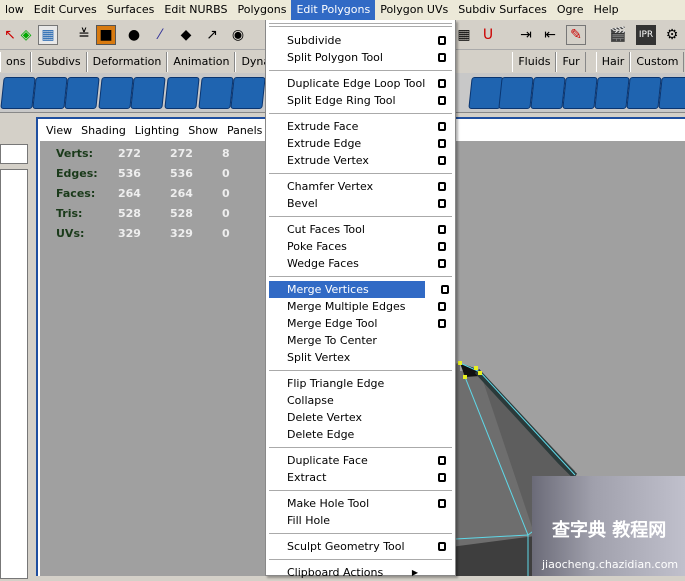 This screenshot has height=581, width=685. What do you see at coordinates (103, 130) in the screenshot?
I see `viewport-menu-shading: Shading` at bounding box center [103, 130].